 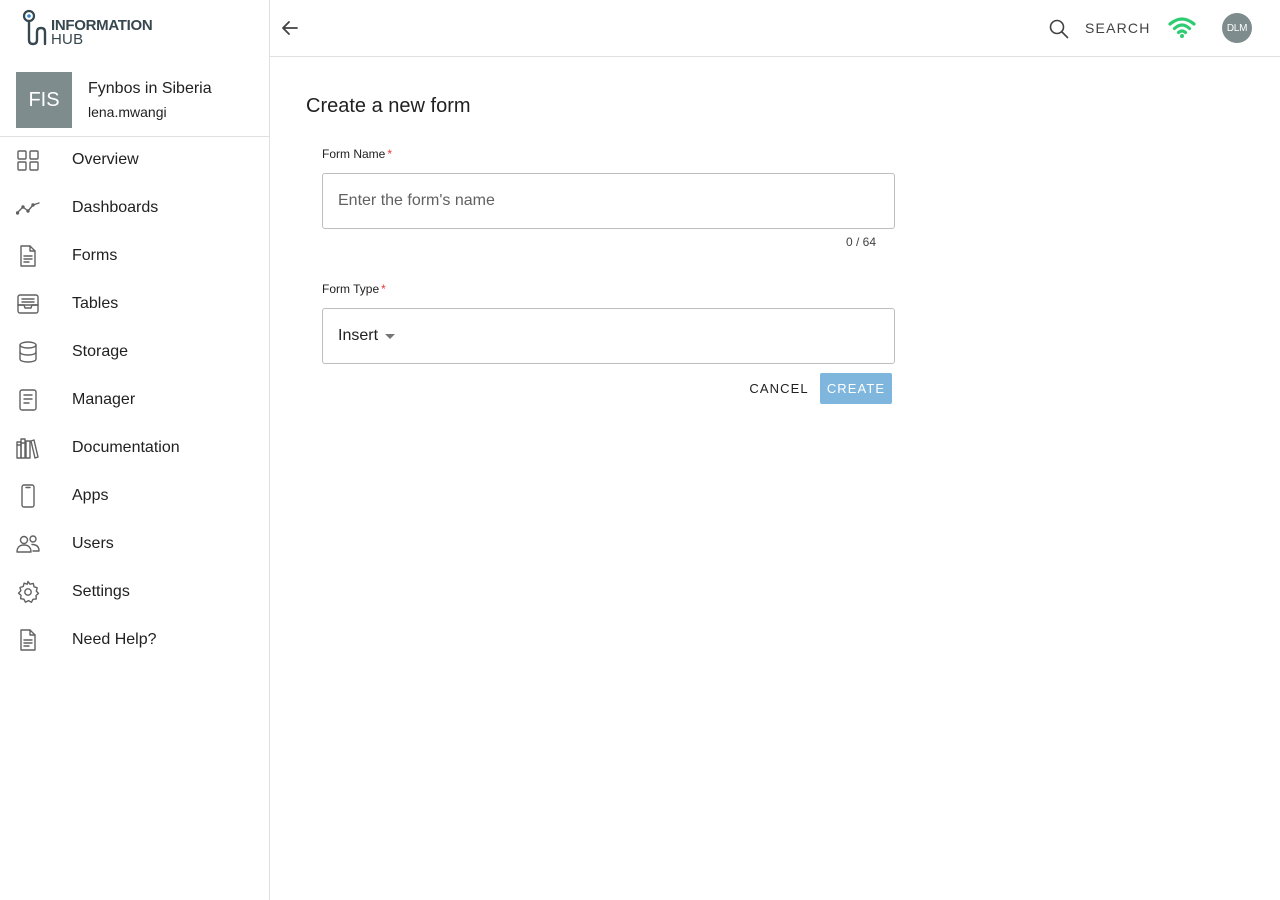 What do you see at coordinates (28, 448) in the screenshot?
I see `books-icon` at bounding box center [28, 448].